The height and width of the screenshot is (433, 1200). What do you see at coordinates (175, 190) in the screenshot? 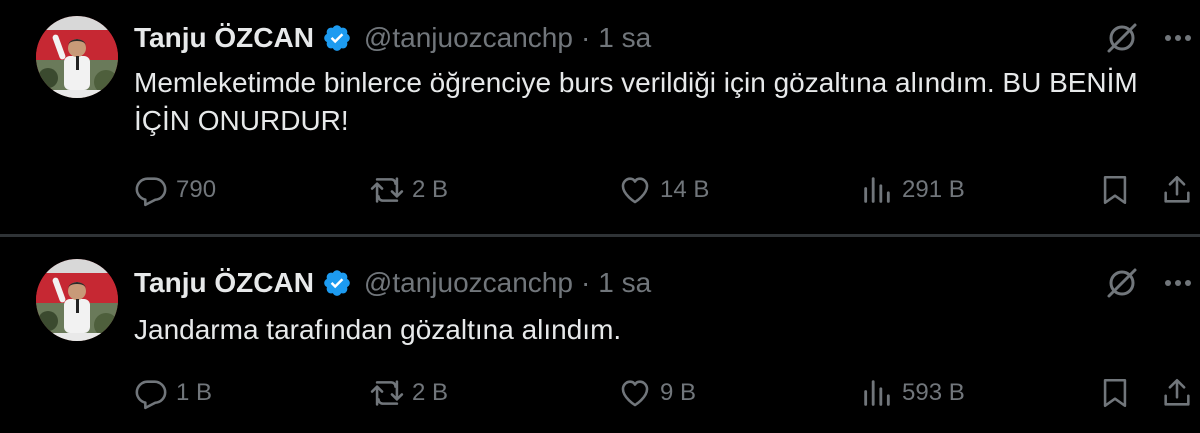
I see `reply-button: 790` at bounding box center [175, 190].